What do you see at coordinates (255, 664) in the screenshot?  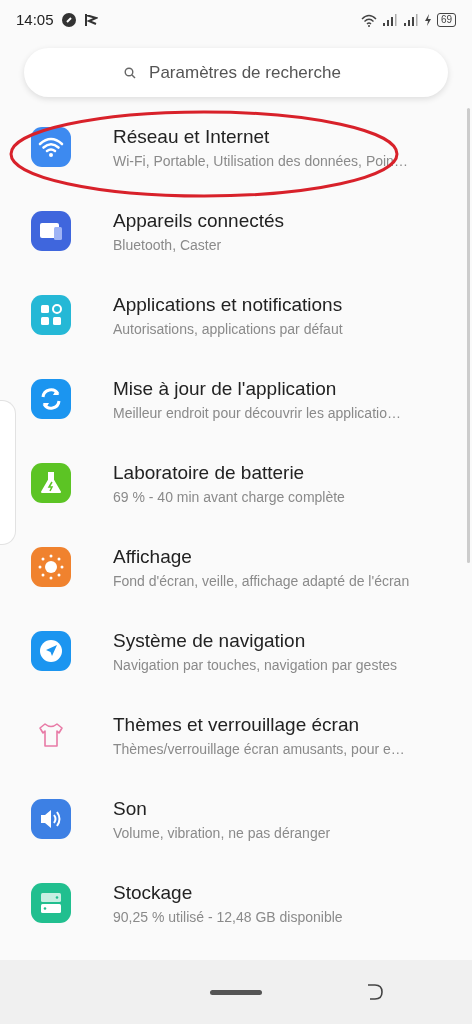 I see `item-subtitle: Navigation par touches, navigation par gestes` at bounding box center [255, 664].